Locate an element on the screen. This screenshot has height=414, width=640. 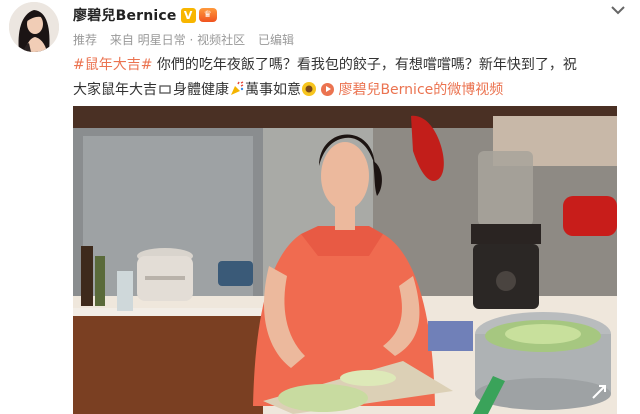
post-text-health: 身體健康 is located at coordinates (201, 90).